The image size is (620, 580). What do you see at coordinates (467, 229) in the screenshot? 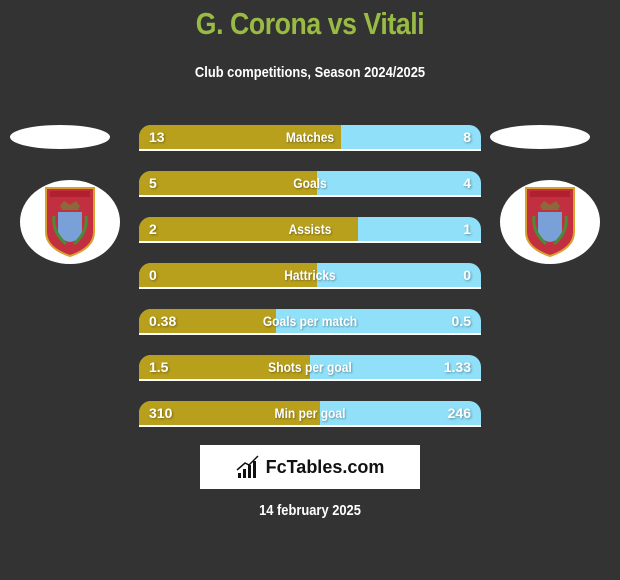
I see `right-value: 1` at bounding box center [467, 229].